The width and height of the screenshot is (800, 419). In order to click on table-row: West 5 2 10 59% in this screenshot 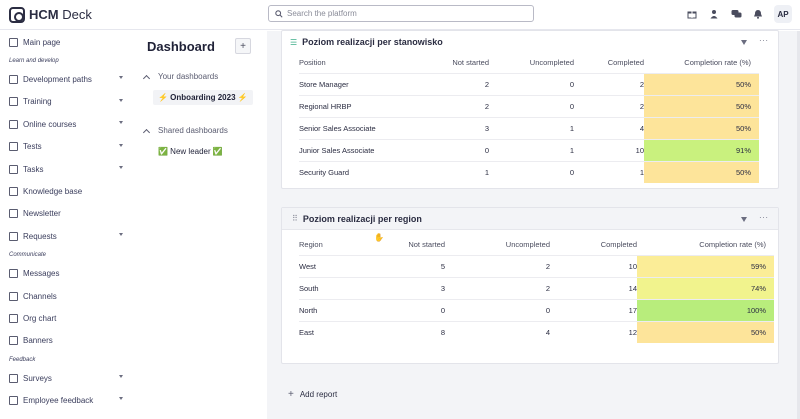, I will do `click(536, 265)`.